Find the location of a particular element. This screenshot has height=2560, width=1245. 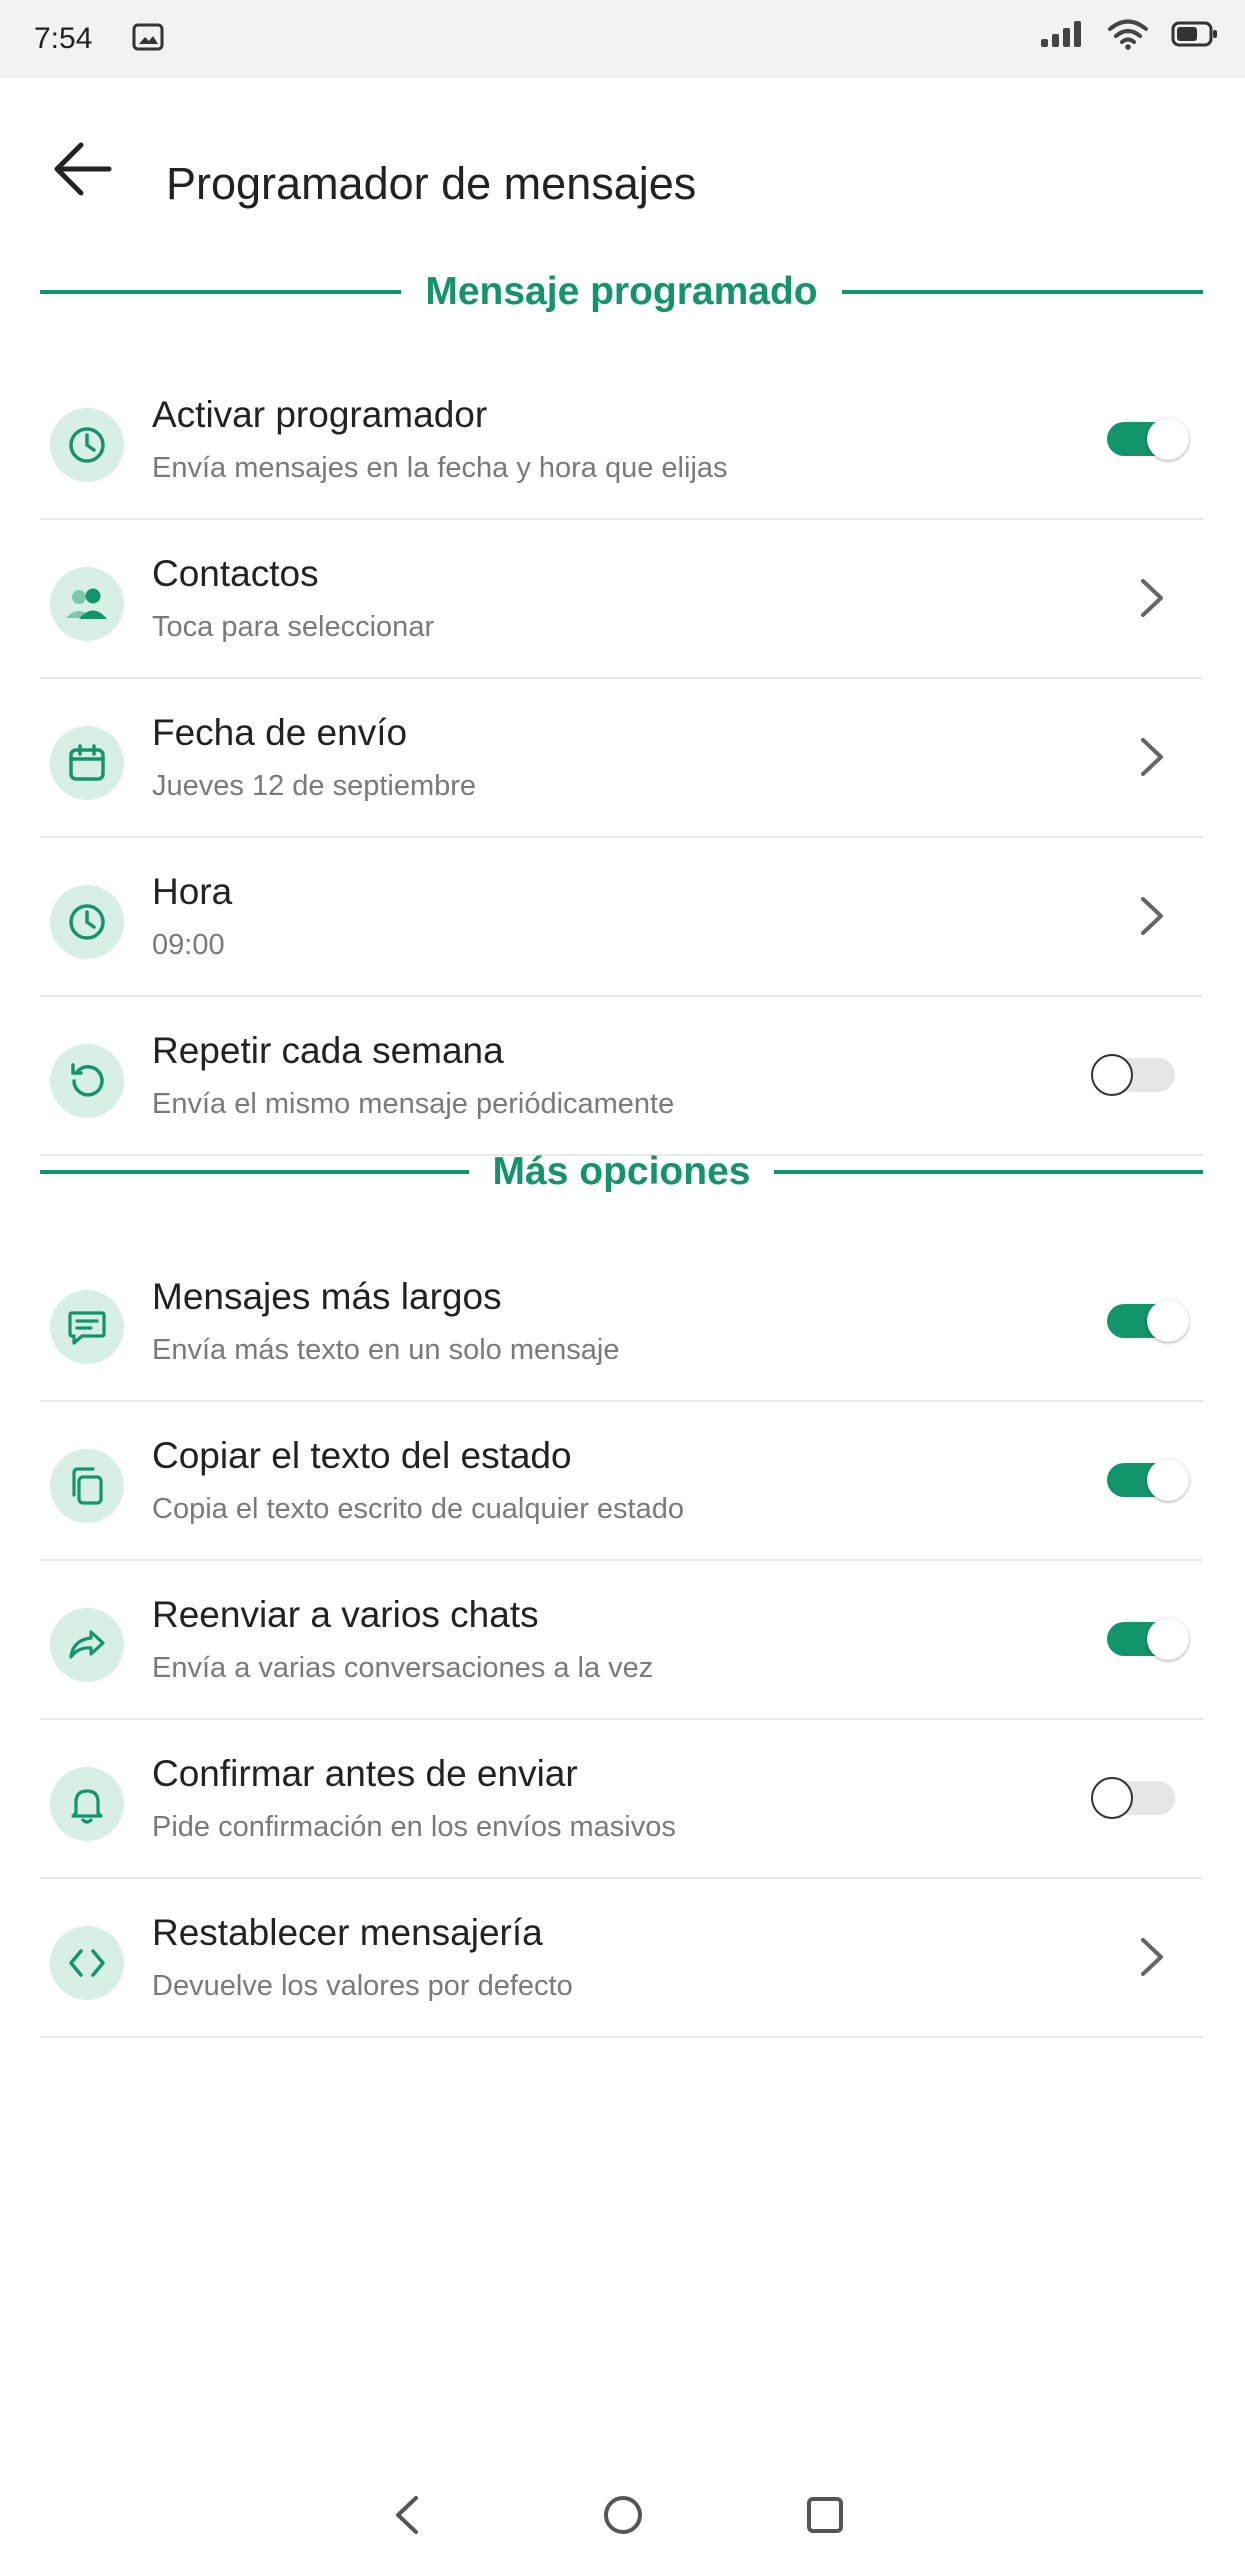

back-button is located at coordinates (83, 169).